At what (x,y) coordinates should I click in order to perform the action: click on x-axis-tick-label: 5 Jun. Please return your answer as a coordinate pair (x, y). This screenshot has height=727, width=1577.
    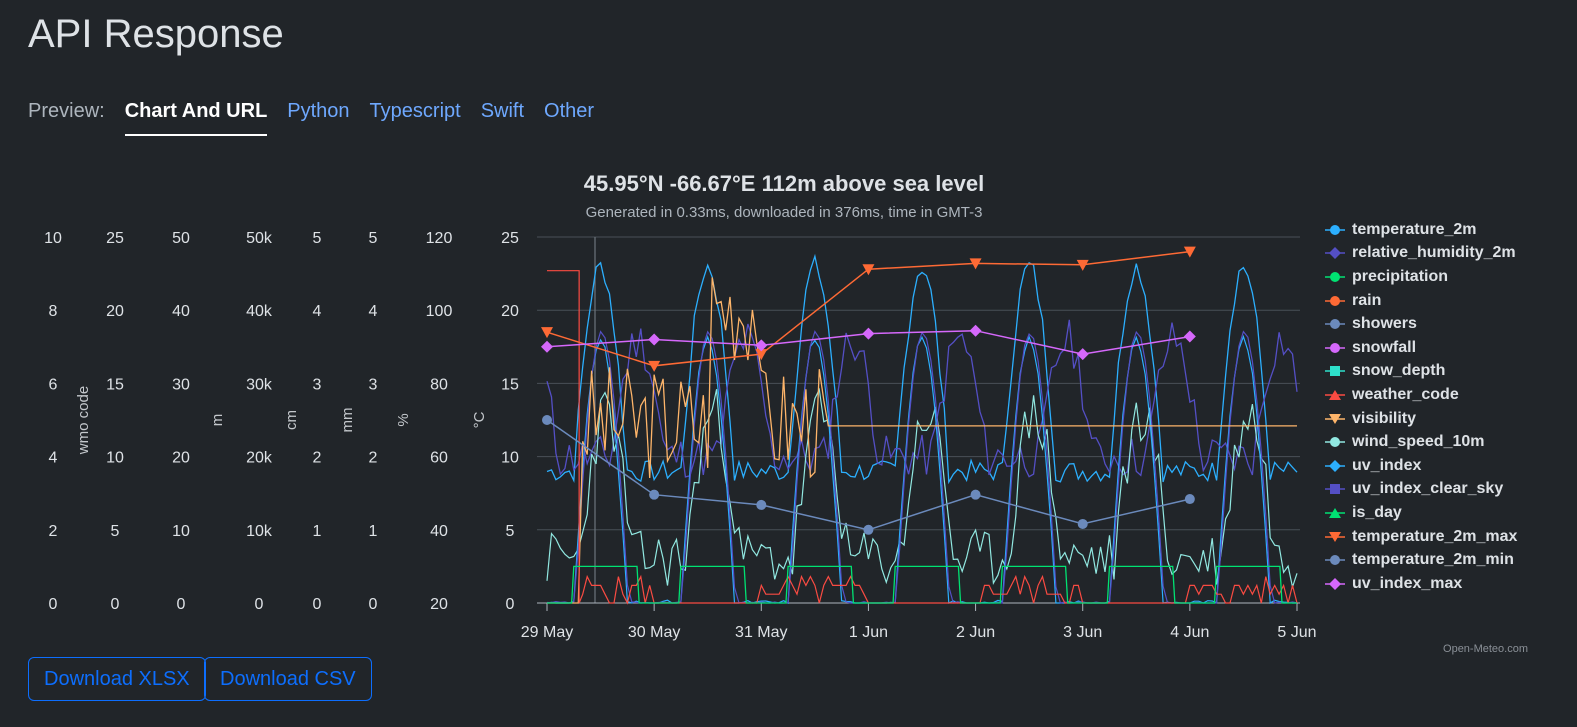
    Looking at the image, I should click on (1296, 632).